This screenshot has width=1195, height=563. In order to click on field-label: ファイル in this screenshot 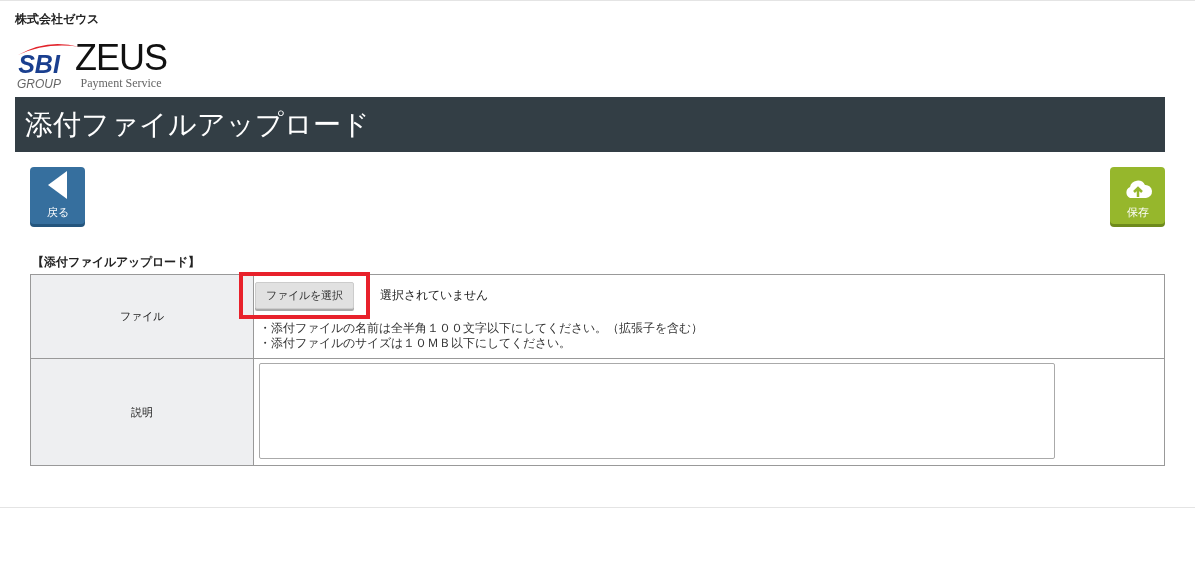, I will do `click(142, 316)`.